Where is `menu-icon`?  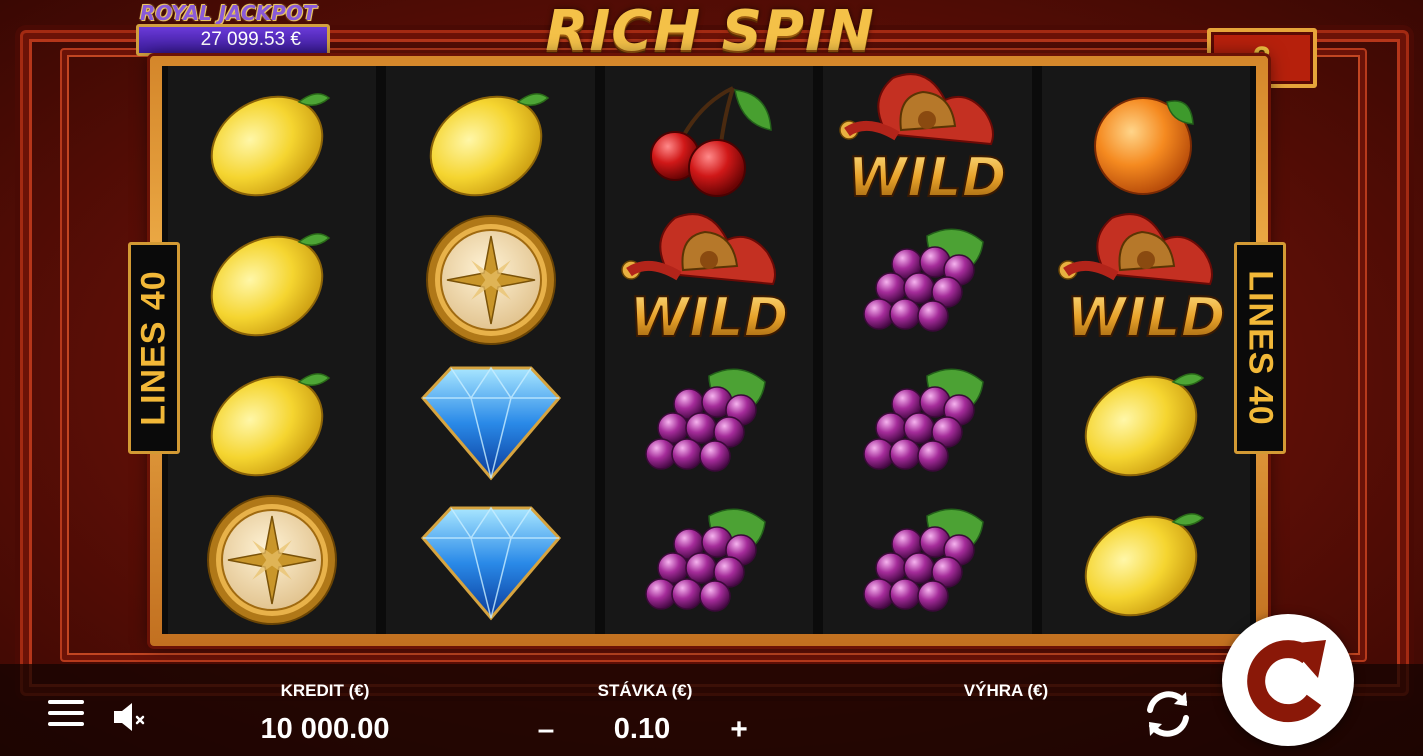
menu-icon is located at coordinates (66, 716).